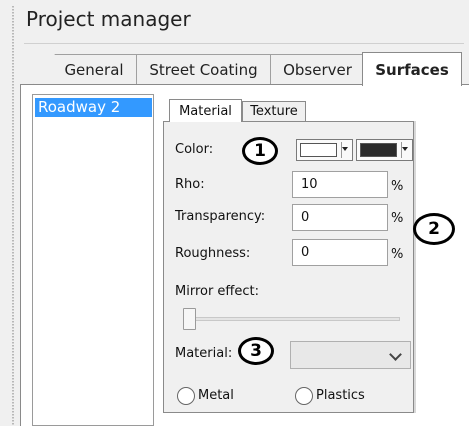 This screenshot has width=469, height=426. What do you see at coordinates (434, 229) in the screenshot?
I see `callout-2: 2` at bounding box center [434, 229].